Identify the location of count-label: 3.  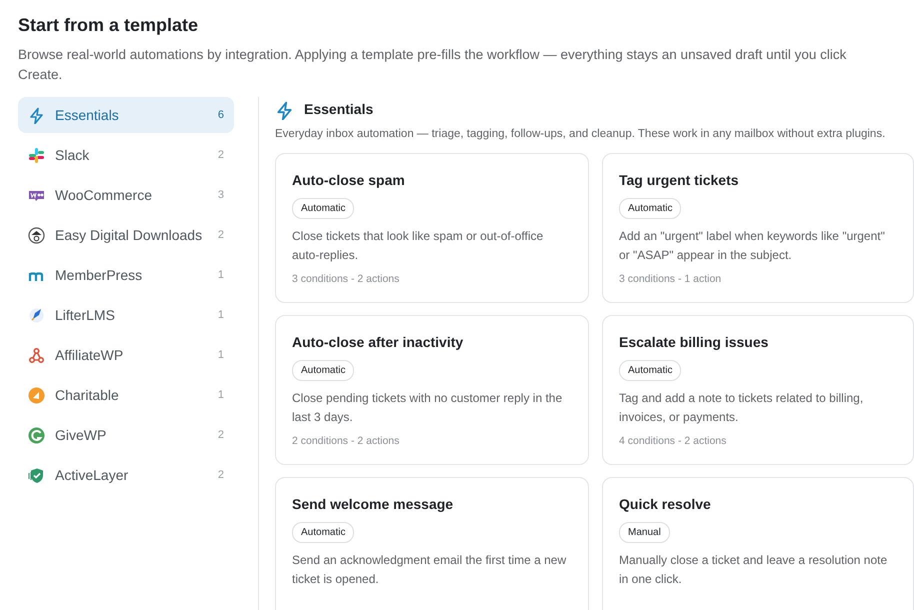
(221, 195).